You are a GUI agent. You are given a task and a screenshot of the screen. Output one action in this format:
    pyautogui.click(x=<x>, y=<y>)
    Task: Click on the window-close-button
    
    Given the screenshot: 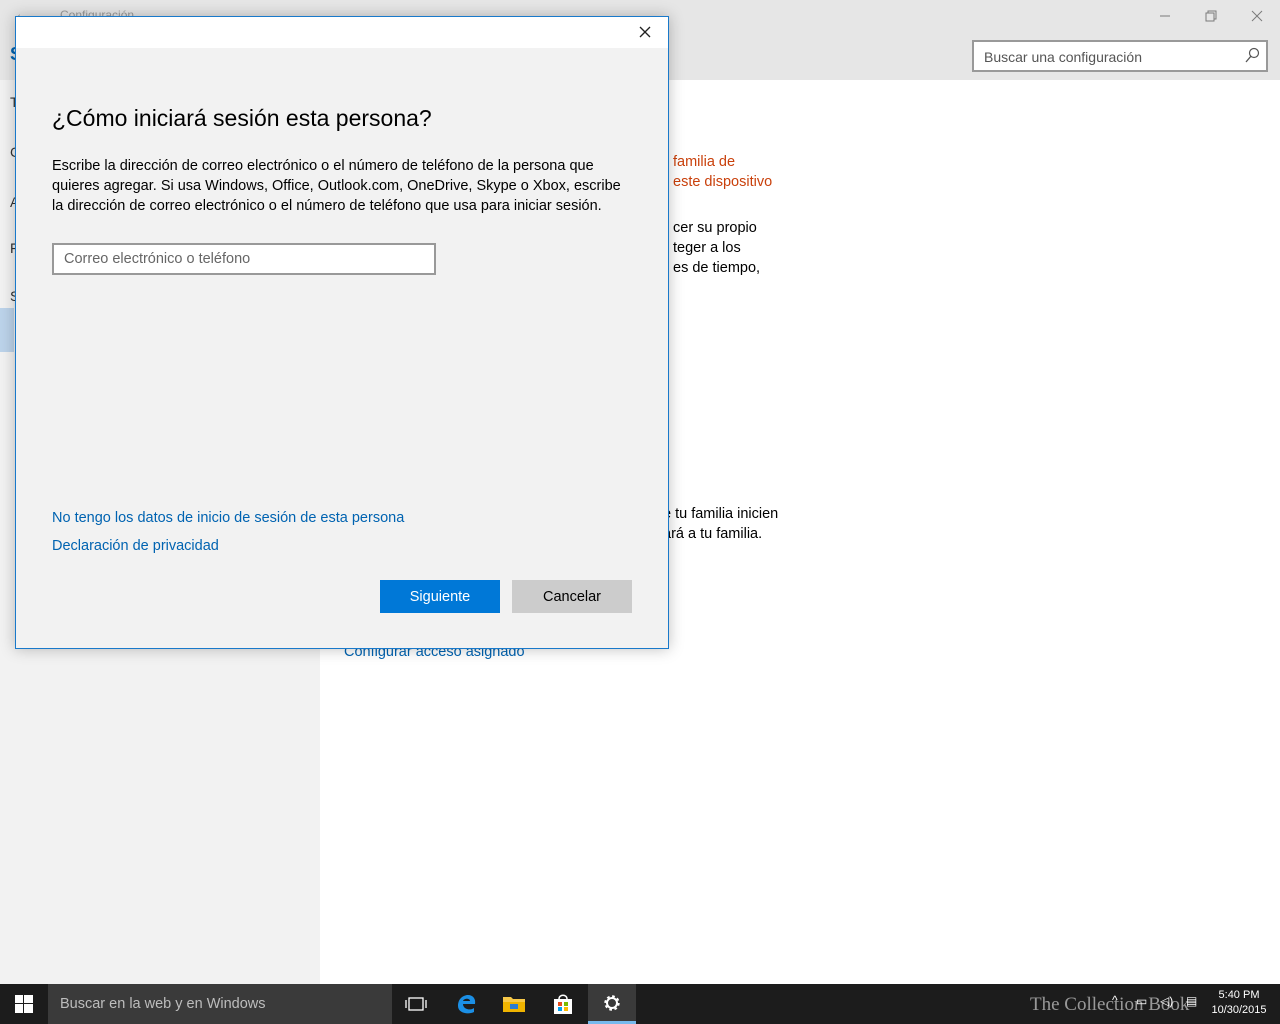 What is the action you would take?
    pyautogui.click(x=1257, y=16)
    